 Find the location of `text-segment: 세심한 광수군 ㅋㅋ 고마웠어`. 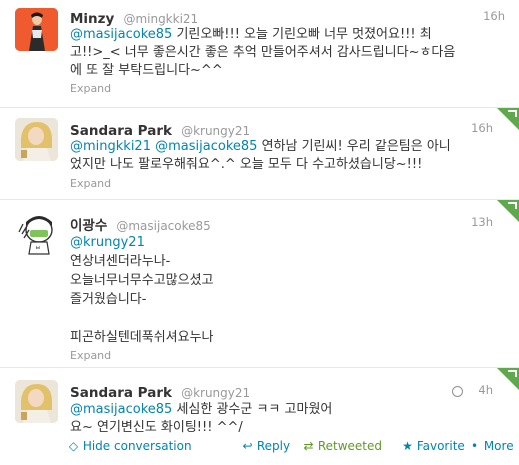

text-segment: 세심한 광수군 ㅋㅋ 고마웠어 is located at coordinates (252, 409).